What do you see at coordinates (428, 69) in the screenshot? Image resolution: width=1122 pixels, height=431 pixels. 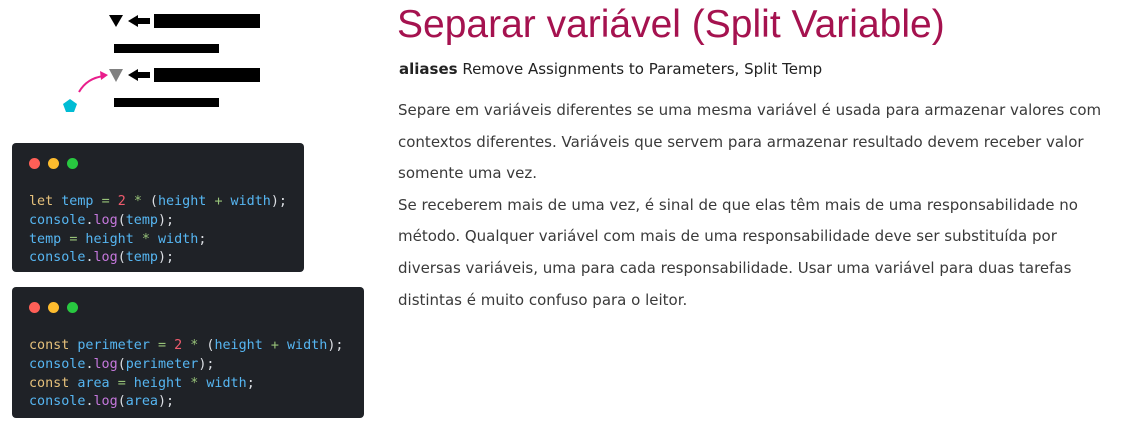 I see `aliases-label: aliases` at bounding box center [428, 69].